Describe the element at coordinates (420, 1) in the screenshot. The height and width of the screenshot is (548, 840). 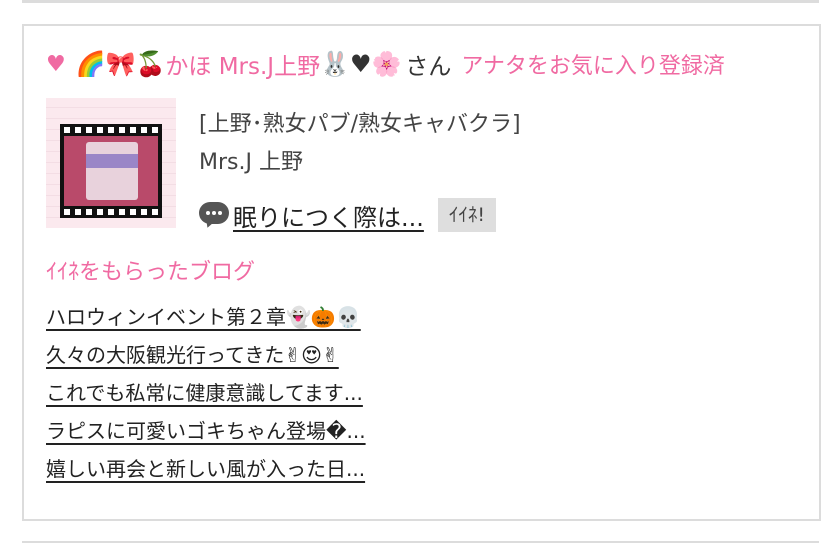
I see `top-divider` at that location.